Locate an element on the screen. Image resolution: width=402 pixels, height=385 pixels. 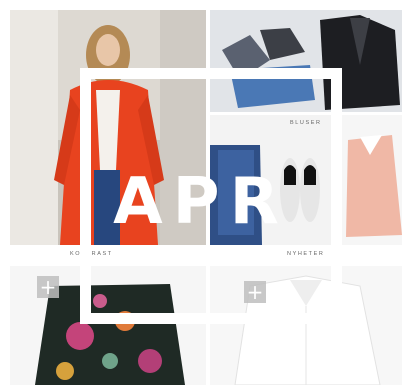
add-icon: + is located at coordinates (48, 287).